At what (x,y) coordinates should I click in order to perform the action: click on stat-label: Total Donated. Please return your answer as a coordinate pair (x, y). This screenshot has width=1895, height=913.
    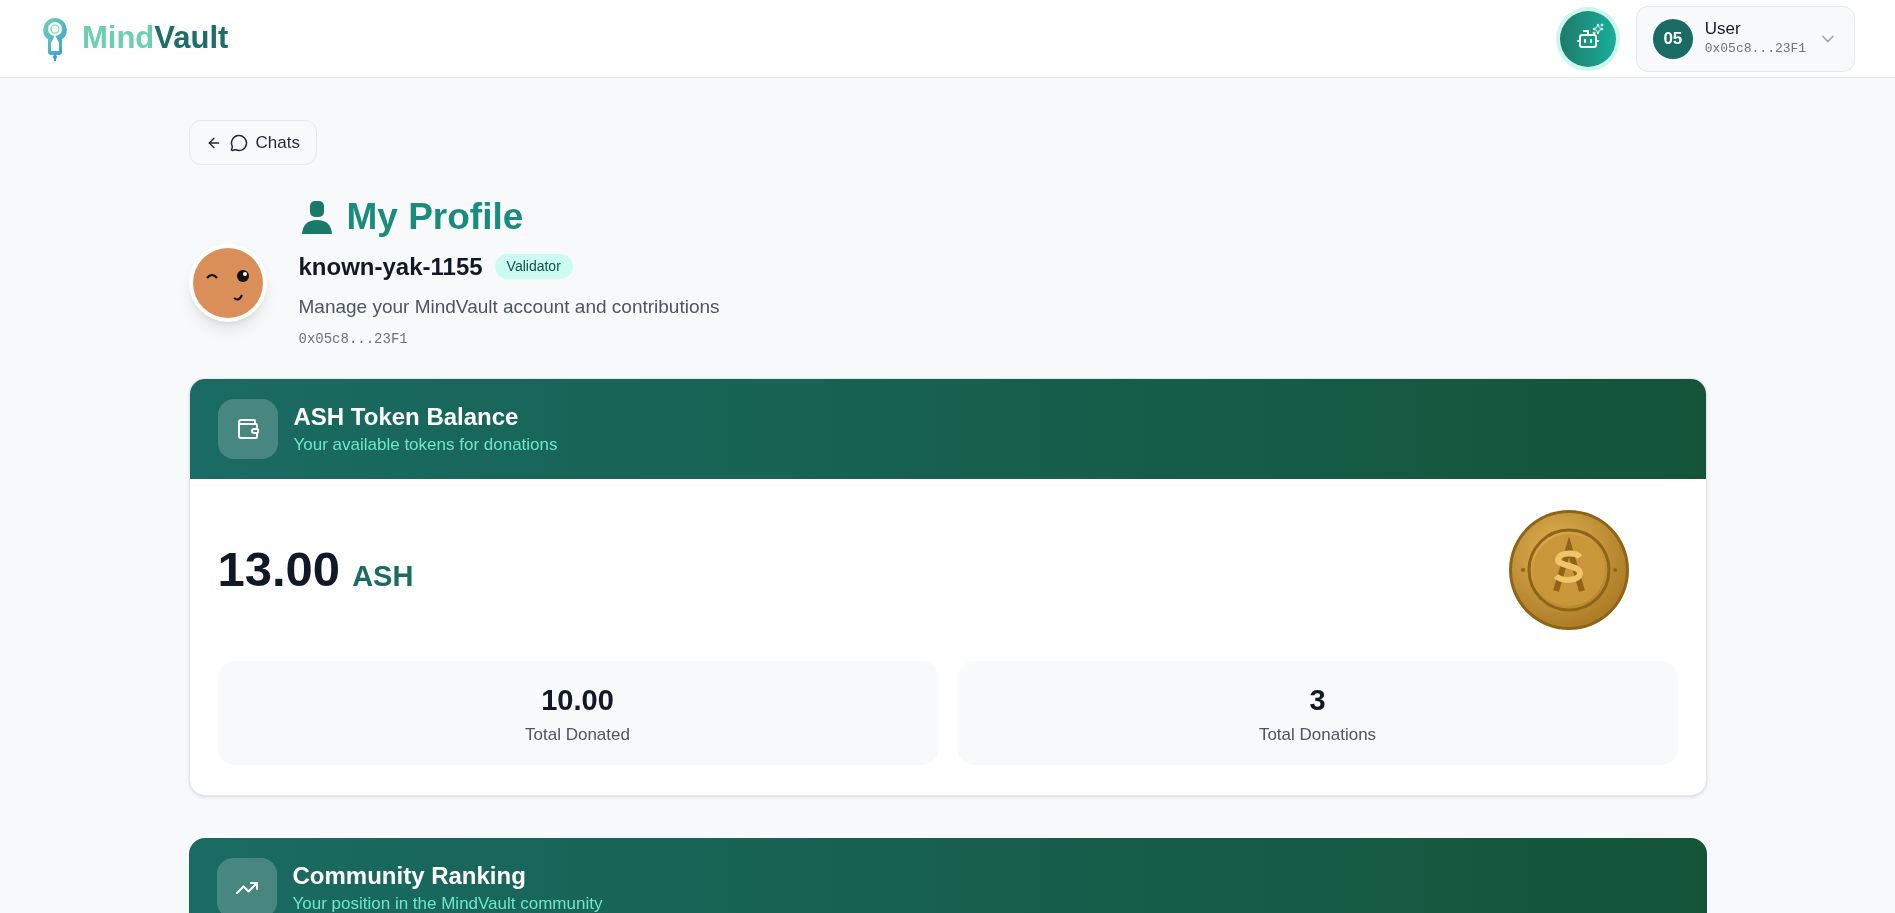
    Looking at the image, I should click on (577, 735).